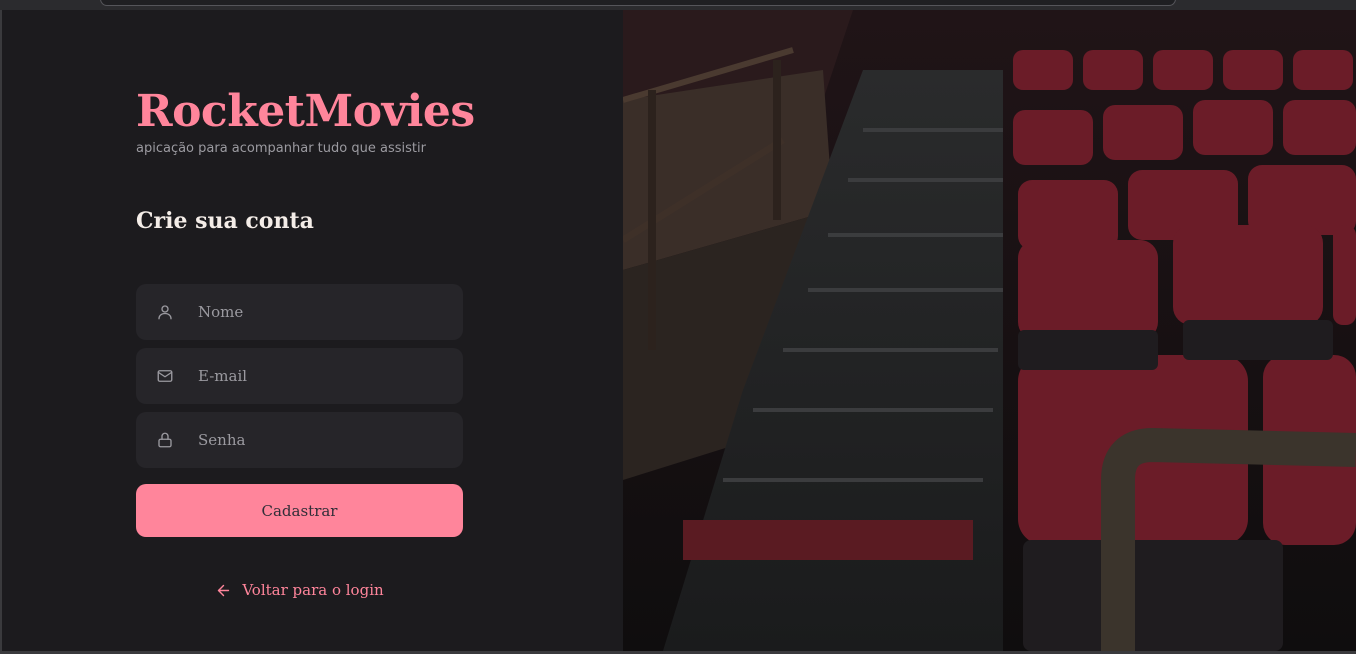 This screenshot has height=654, width=1356. I want to click on input-fields, so click(299, 376).